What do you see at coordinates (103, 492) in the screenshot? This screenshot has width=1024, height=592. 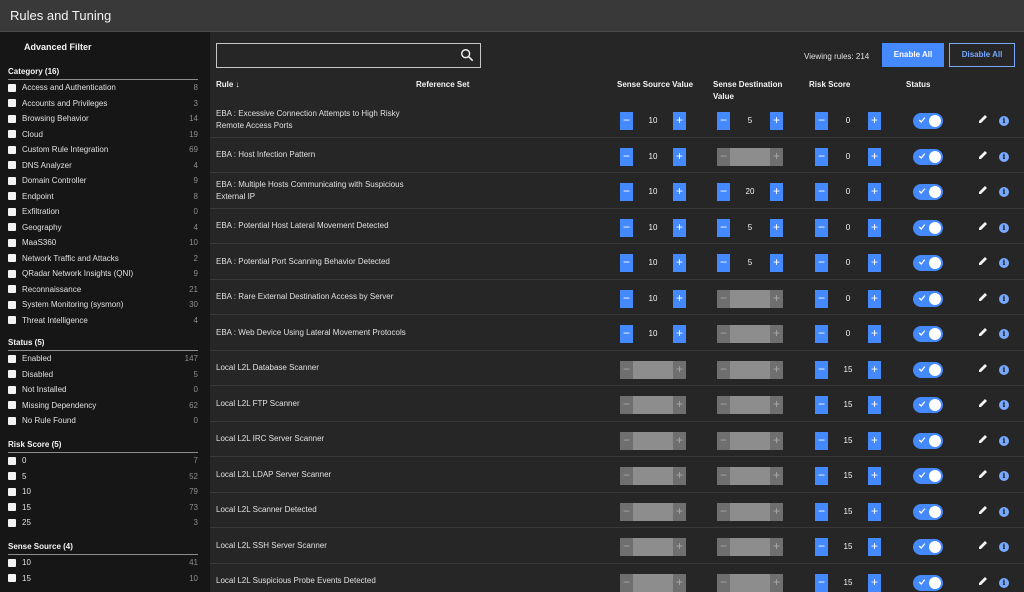 I see `filter-item: 10 79` at bounding box center [103, 492].